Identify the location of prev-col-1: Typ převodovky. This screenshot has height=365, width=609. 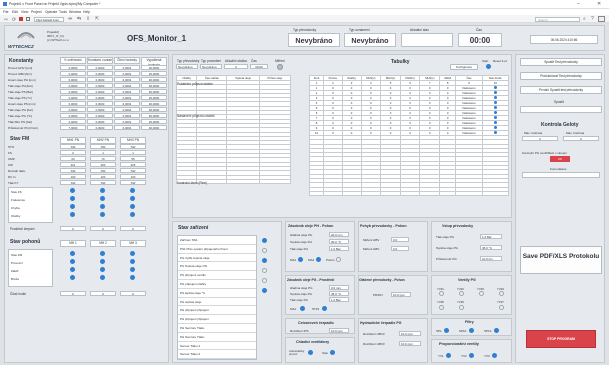
(188, 61).